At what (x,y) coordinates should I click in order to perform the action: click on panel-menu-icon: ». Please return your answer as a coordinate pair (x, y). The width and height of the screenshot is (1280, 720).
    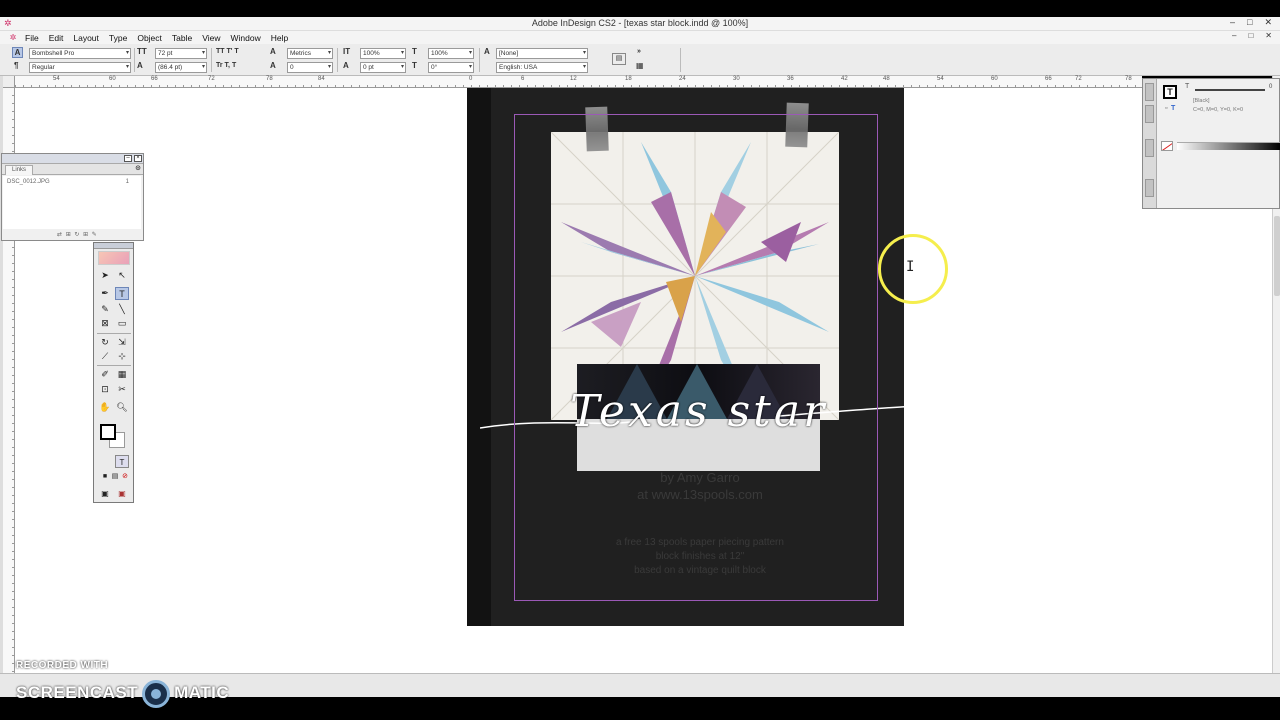
    Looking at the image, I should click on (639, 52).